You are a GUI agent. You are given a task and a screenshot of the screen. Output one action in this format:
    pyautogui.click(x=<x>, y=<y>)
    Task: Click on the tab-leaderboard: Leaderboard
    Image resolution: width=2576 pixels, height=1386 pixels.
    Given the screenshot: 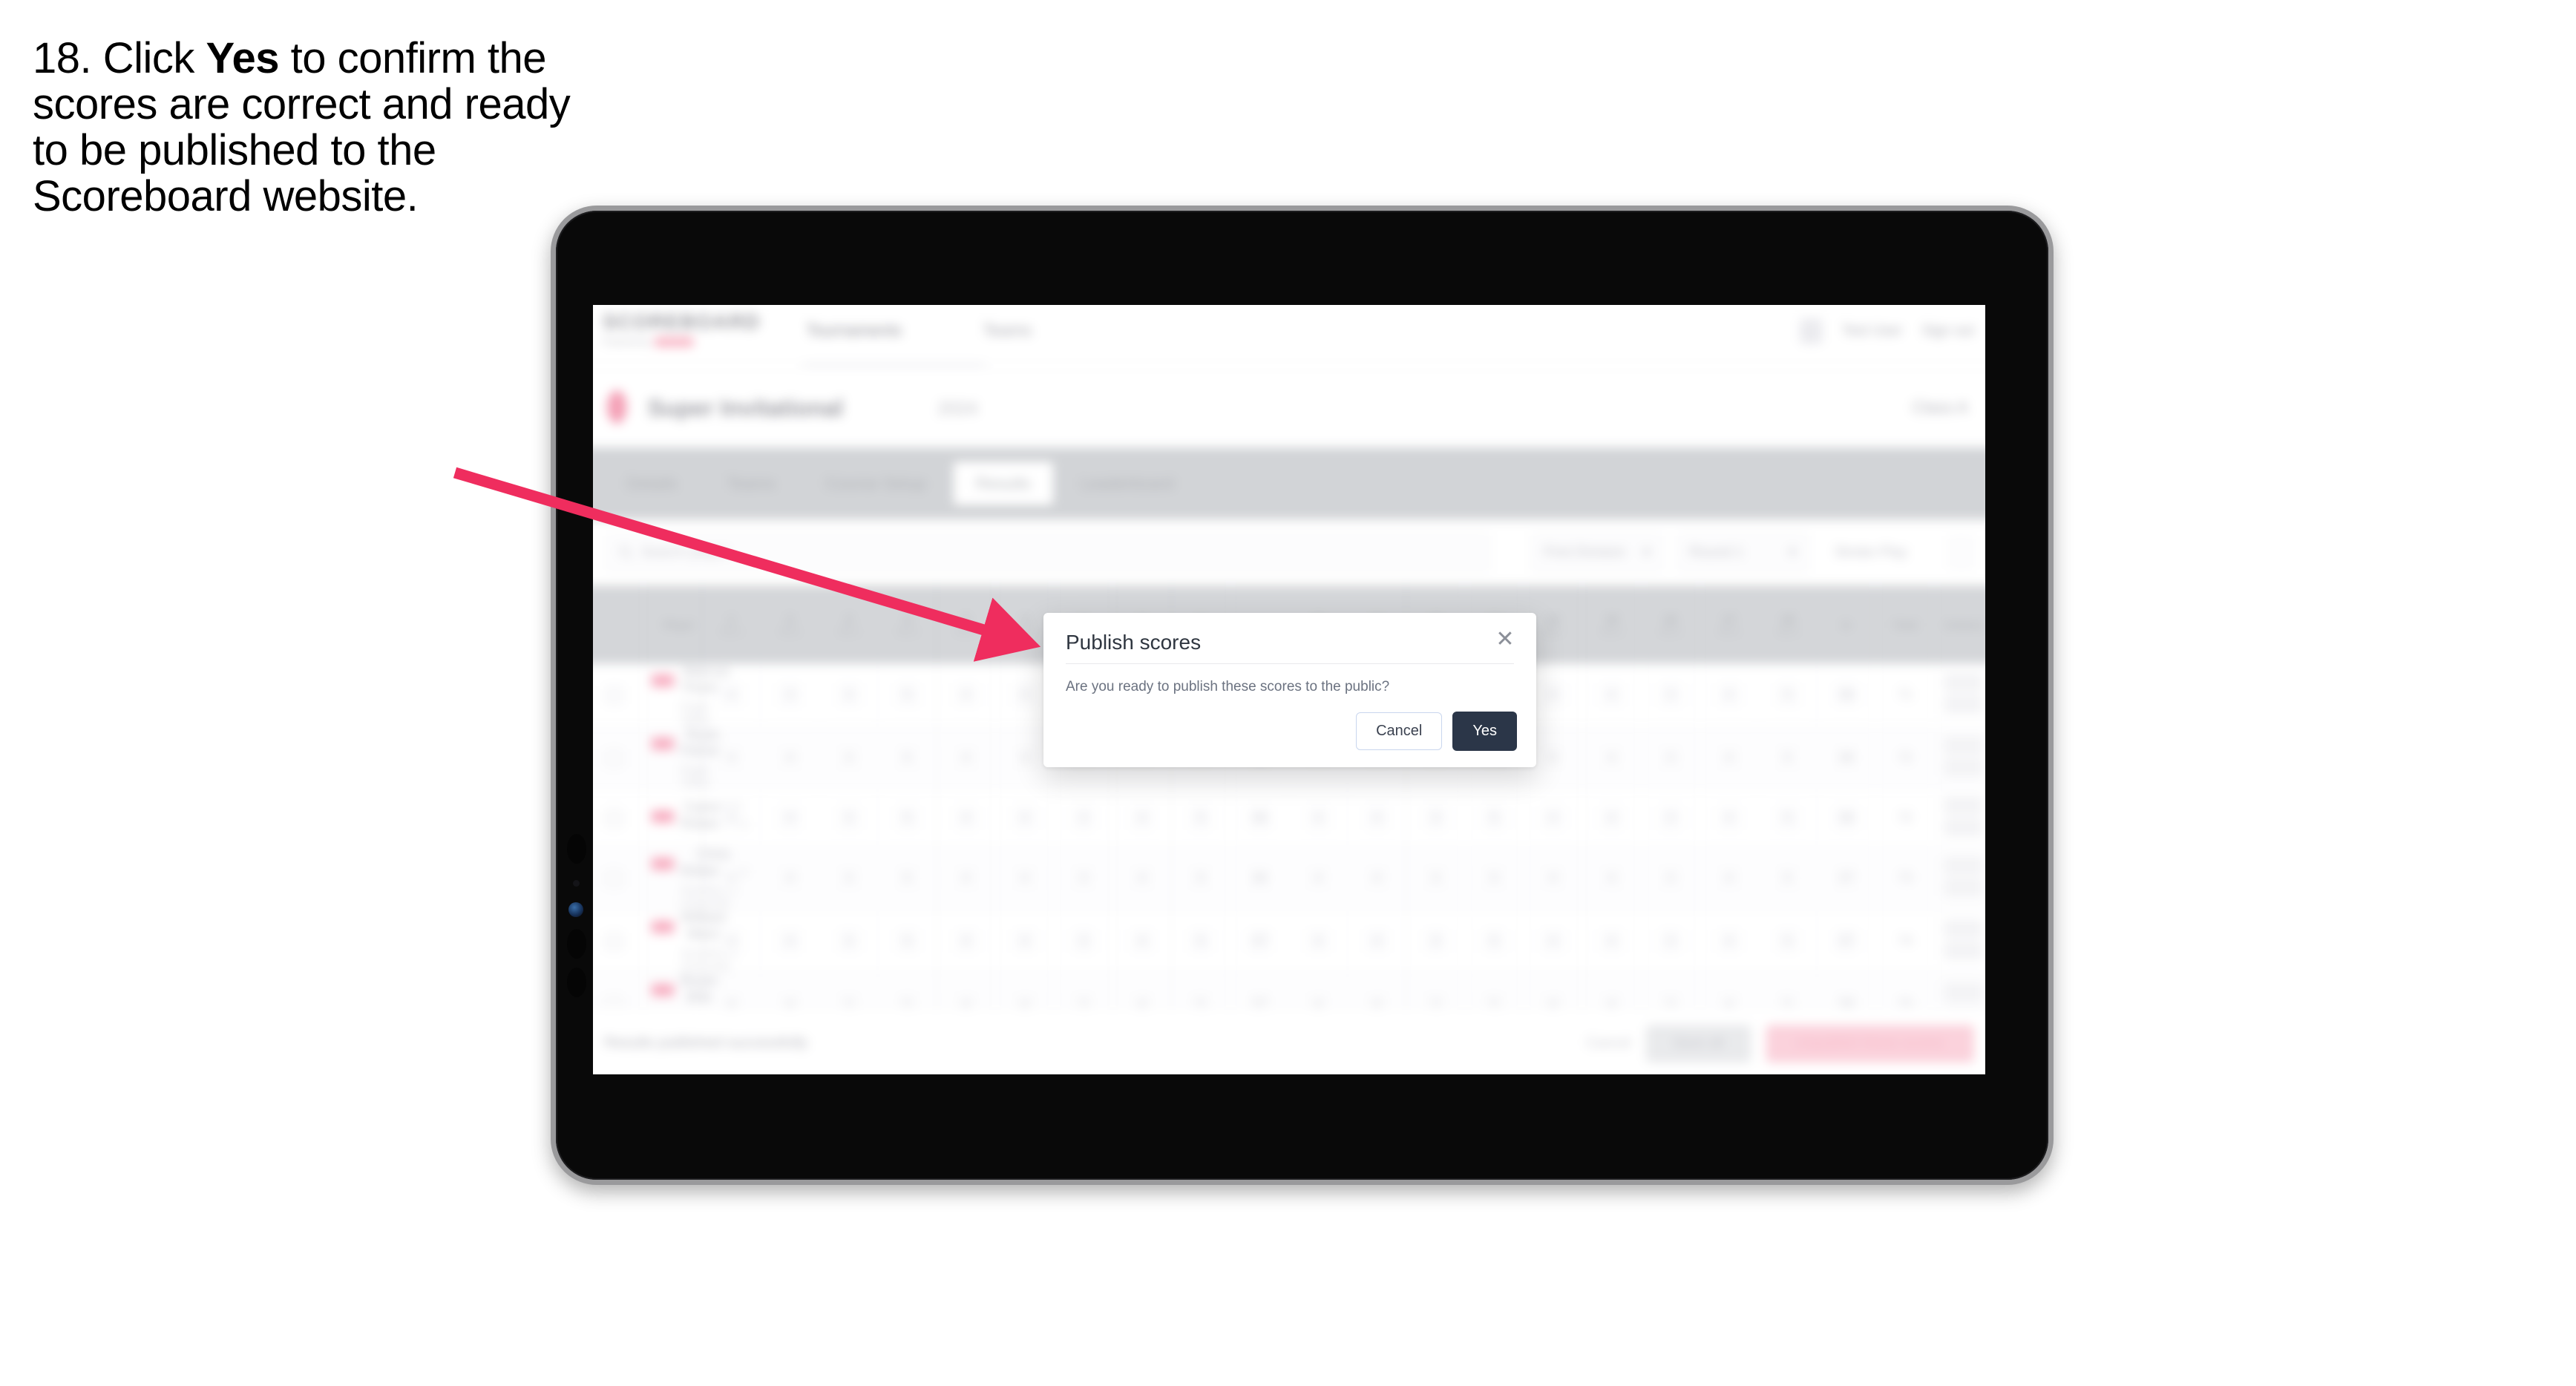 What is the action you would take?
    pyautogui.click(x=1127, y=483)
    